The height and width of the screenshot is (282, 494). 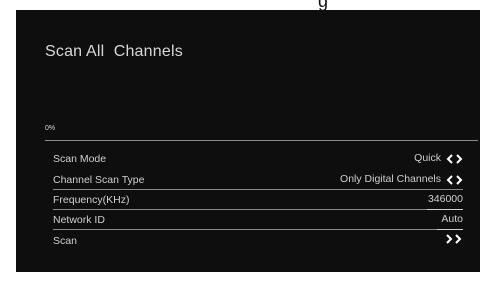 I want to click on setting-value: Only Digital Channels, so click(x=401, y=179).